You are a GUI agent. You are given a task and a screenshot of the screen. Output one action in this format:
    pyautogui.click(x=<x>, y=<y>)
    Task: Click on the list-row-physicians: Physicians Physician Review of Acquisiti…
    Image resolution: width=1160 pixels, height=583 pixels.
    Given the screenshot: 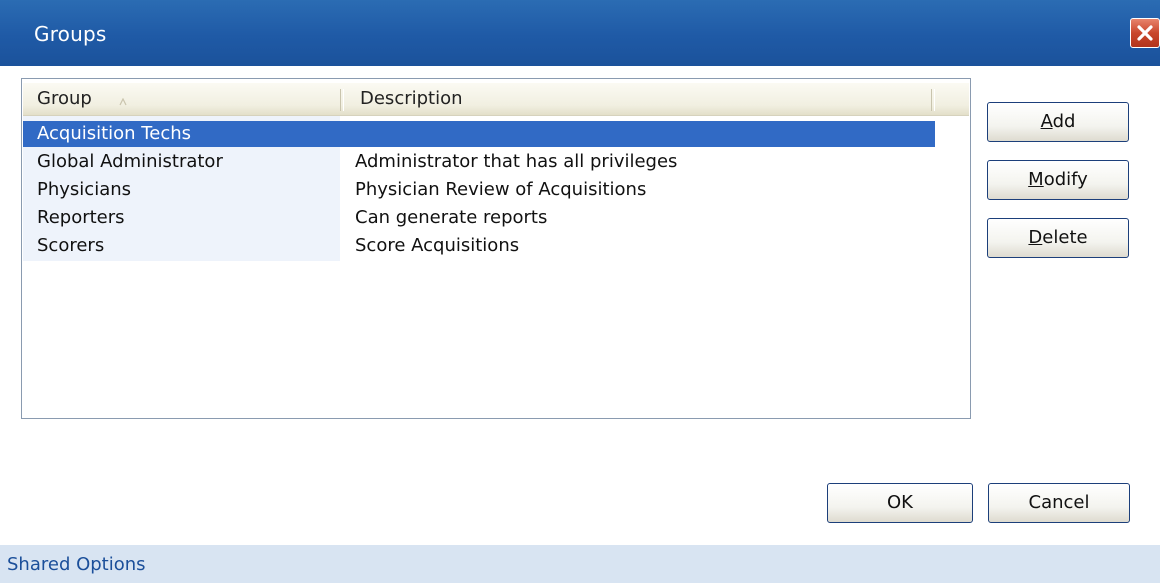 What is the action you would take?
    pyautogui.click(x=496, y=190)
    